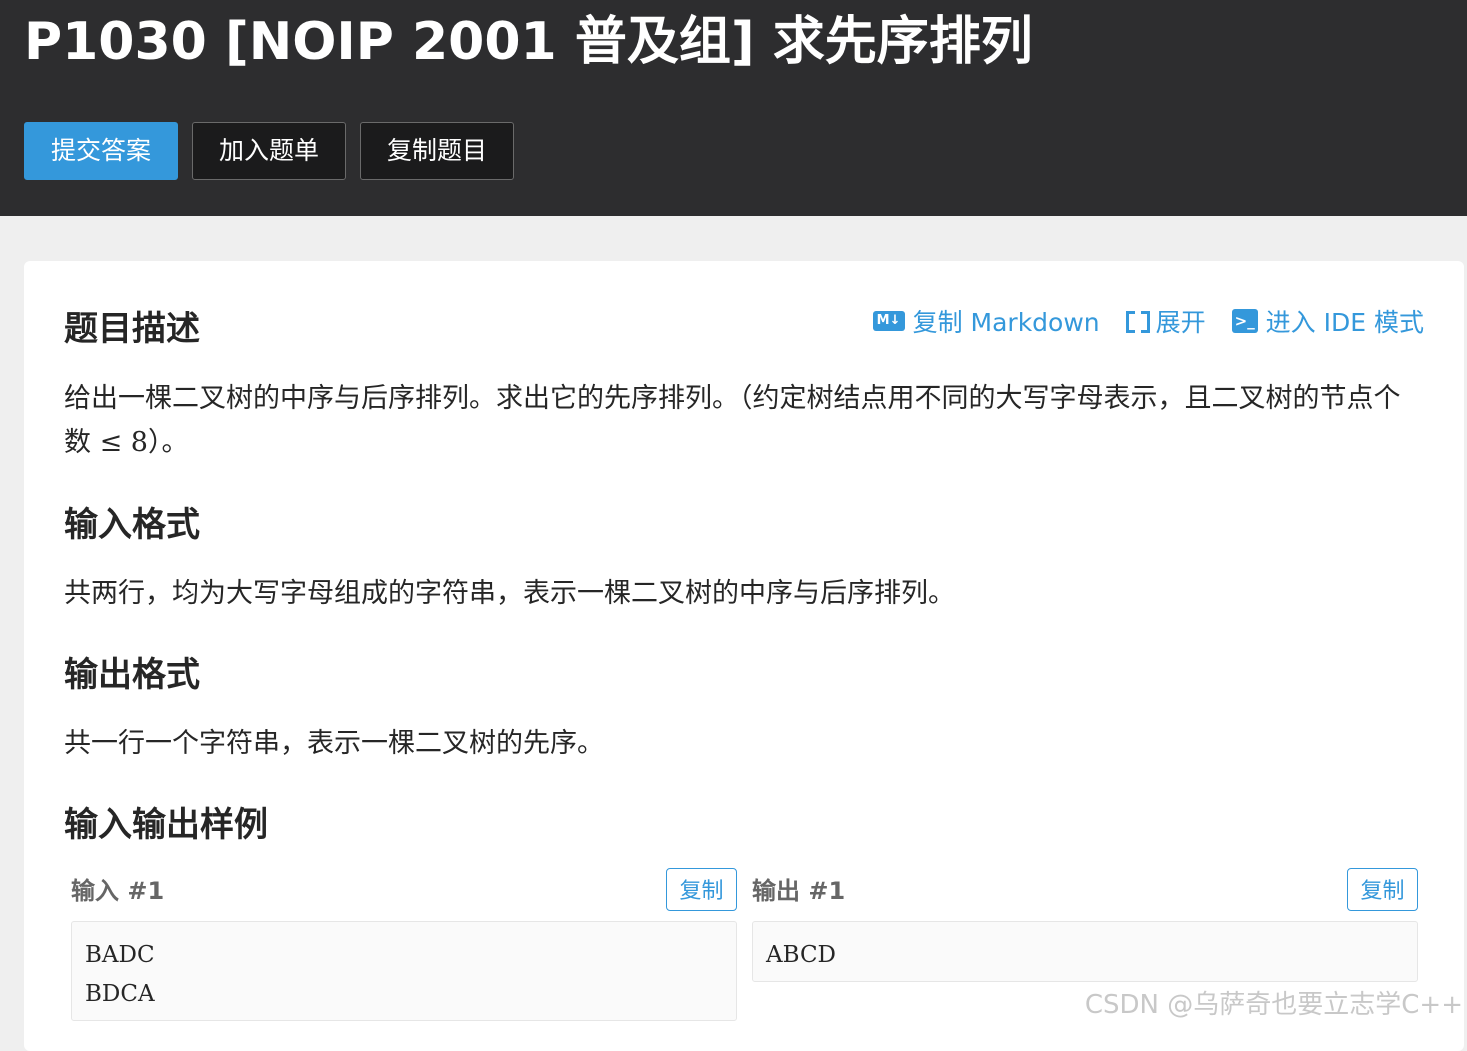 The height and width of the screenshot is (1051, 1467). I want to click on content-toolbar: M↓ 复制 Markdown 展开 >_ 进入 IDE 模式, so click(1135, 321).